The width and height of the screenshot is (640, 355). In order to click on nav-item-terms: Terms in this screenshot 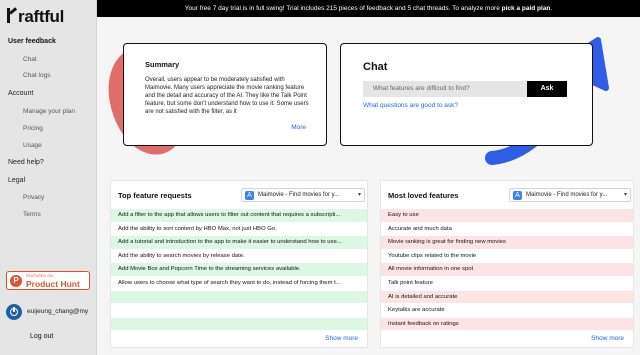, I will do `click(32, 214)`.